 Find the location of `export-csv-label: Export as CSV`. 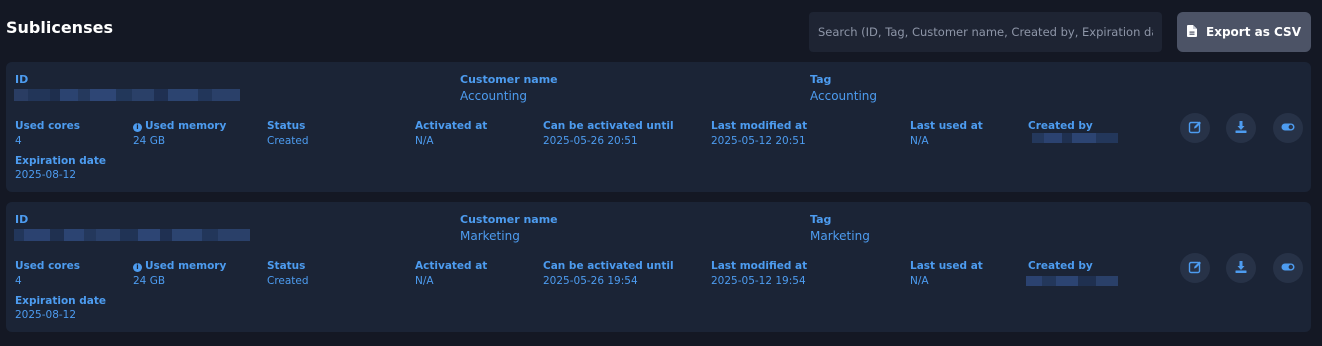

export-csv-label: Export as CSV is located at coordinates (1253, 32).